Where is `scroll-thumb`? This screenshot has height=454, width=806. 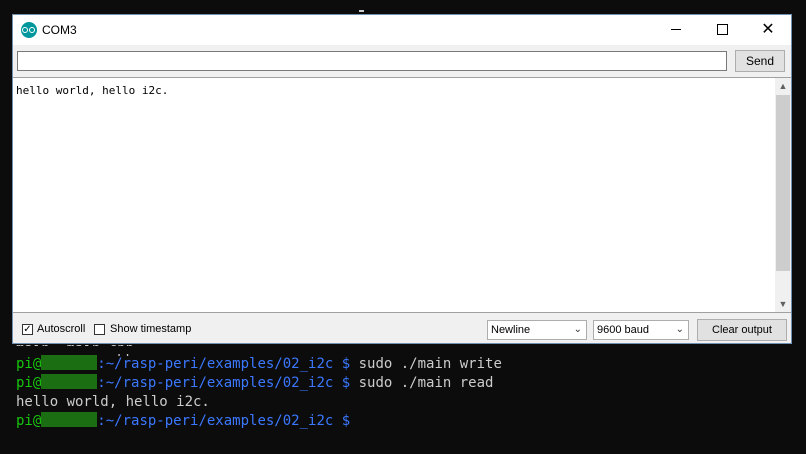 scroll-thumb is located at coordinates (783, 183).